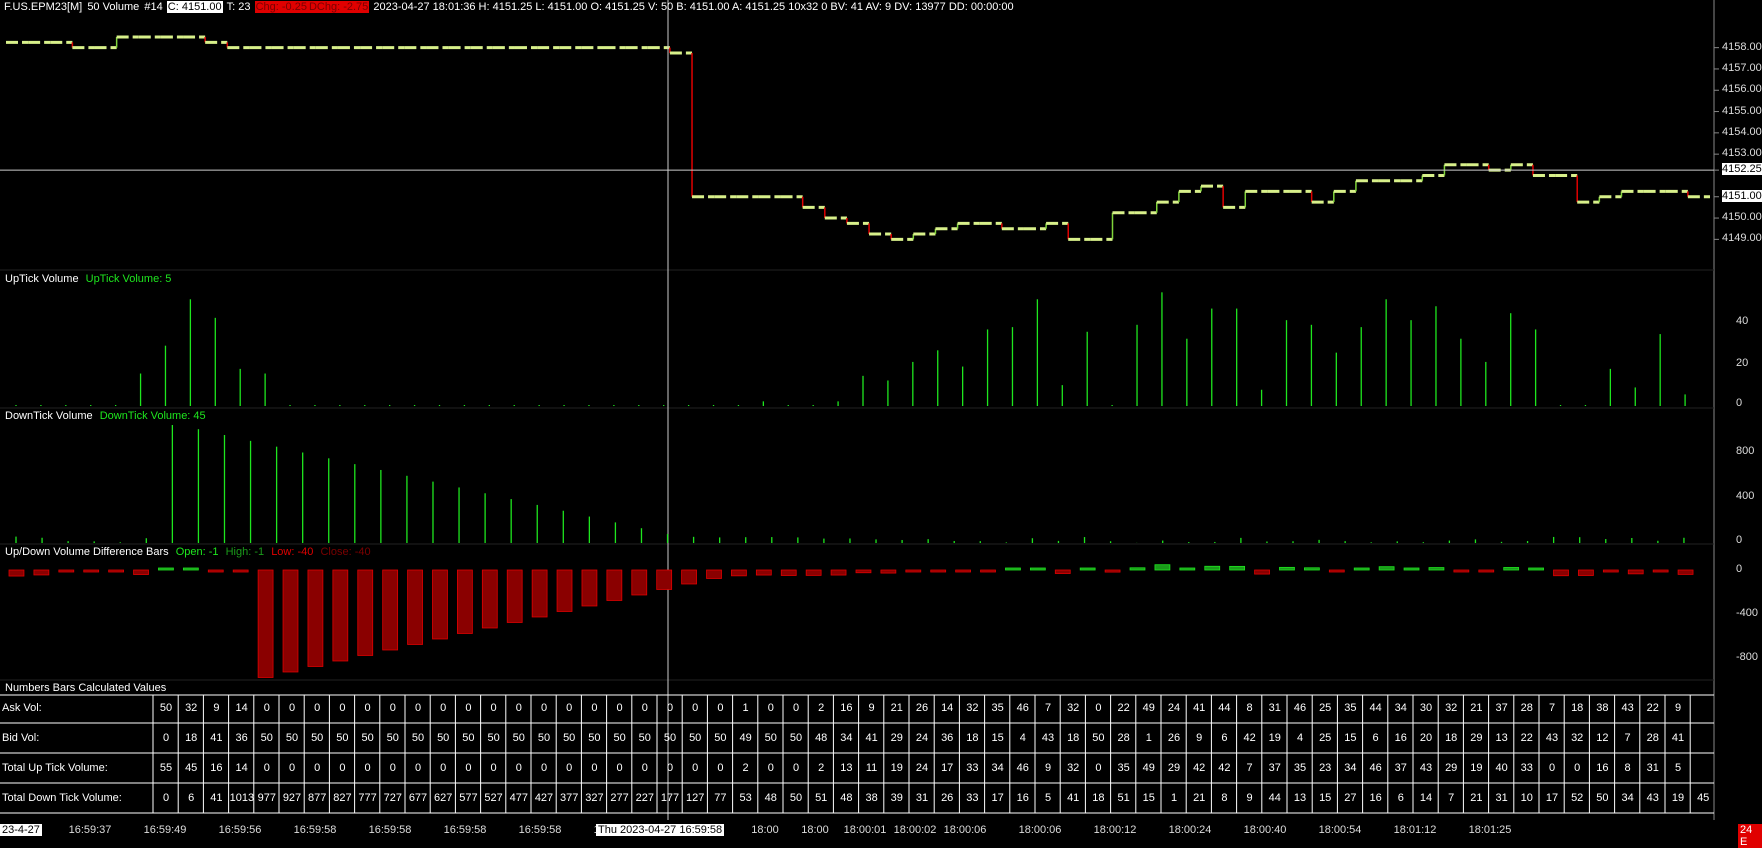 This screenshot has width=1762, height=848. Describe the element at coordinates (518, 798) in the screenshot. I see `table-cell: 477` at that location.